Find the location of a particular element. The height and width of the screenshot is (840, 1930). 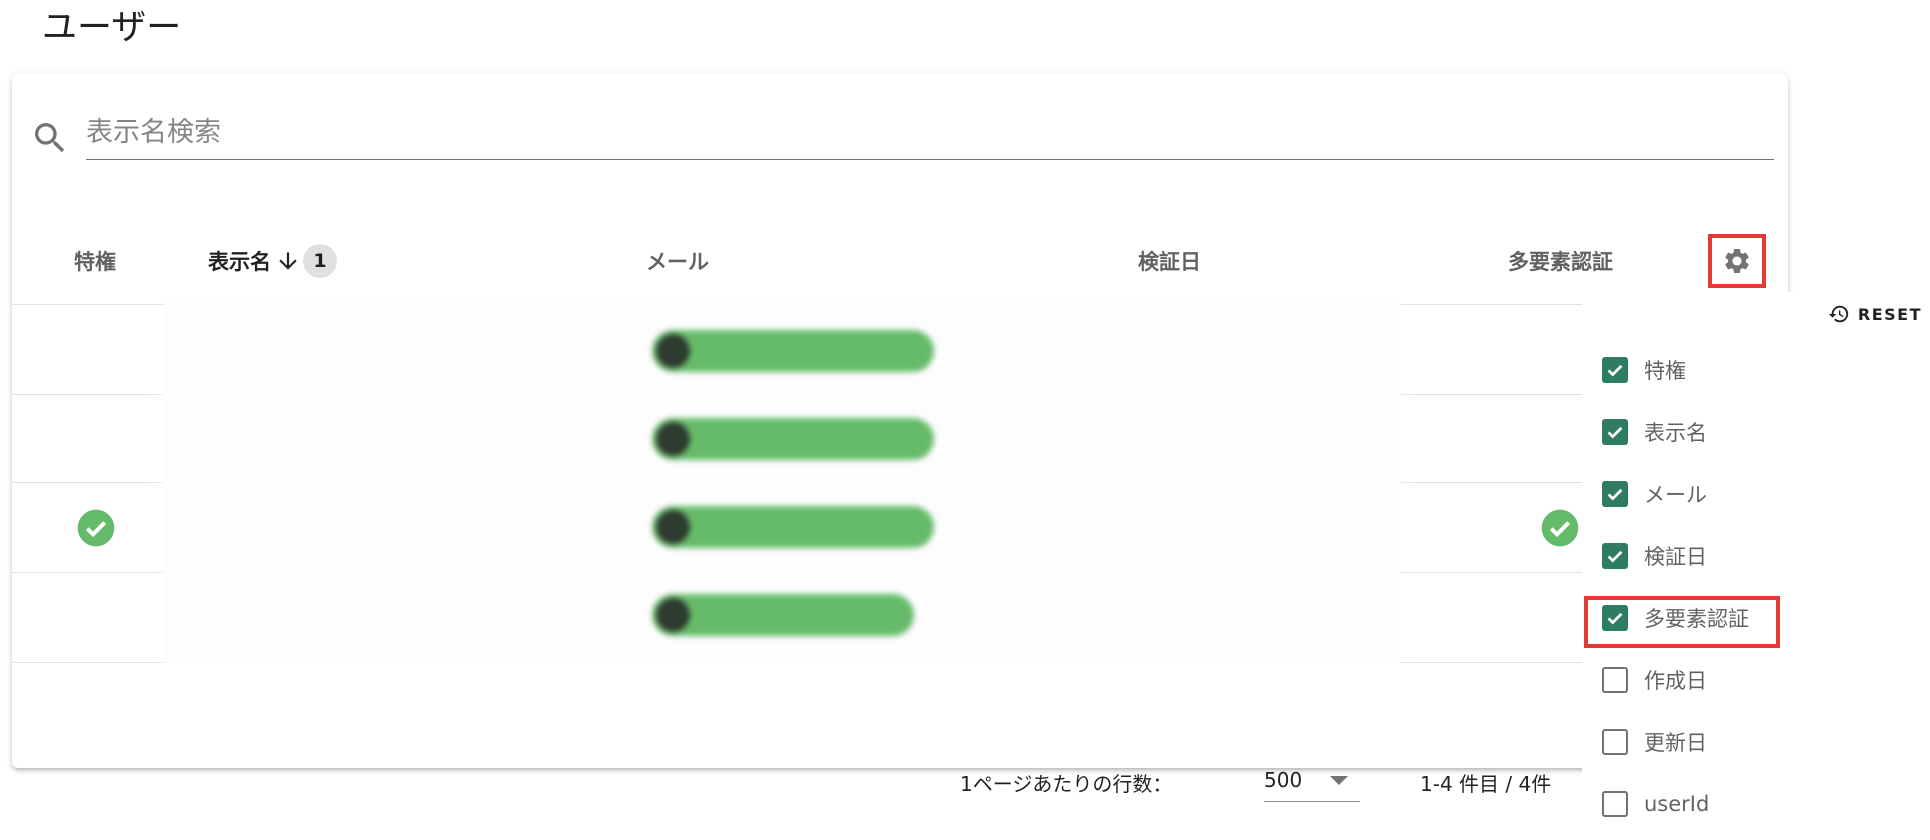

arrow-down-icon is located at coordinates (288, 261).